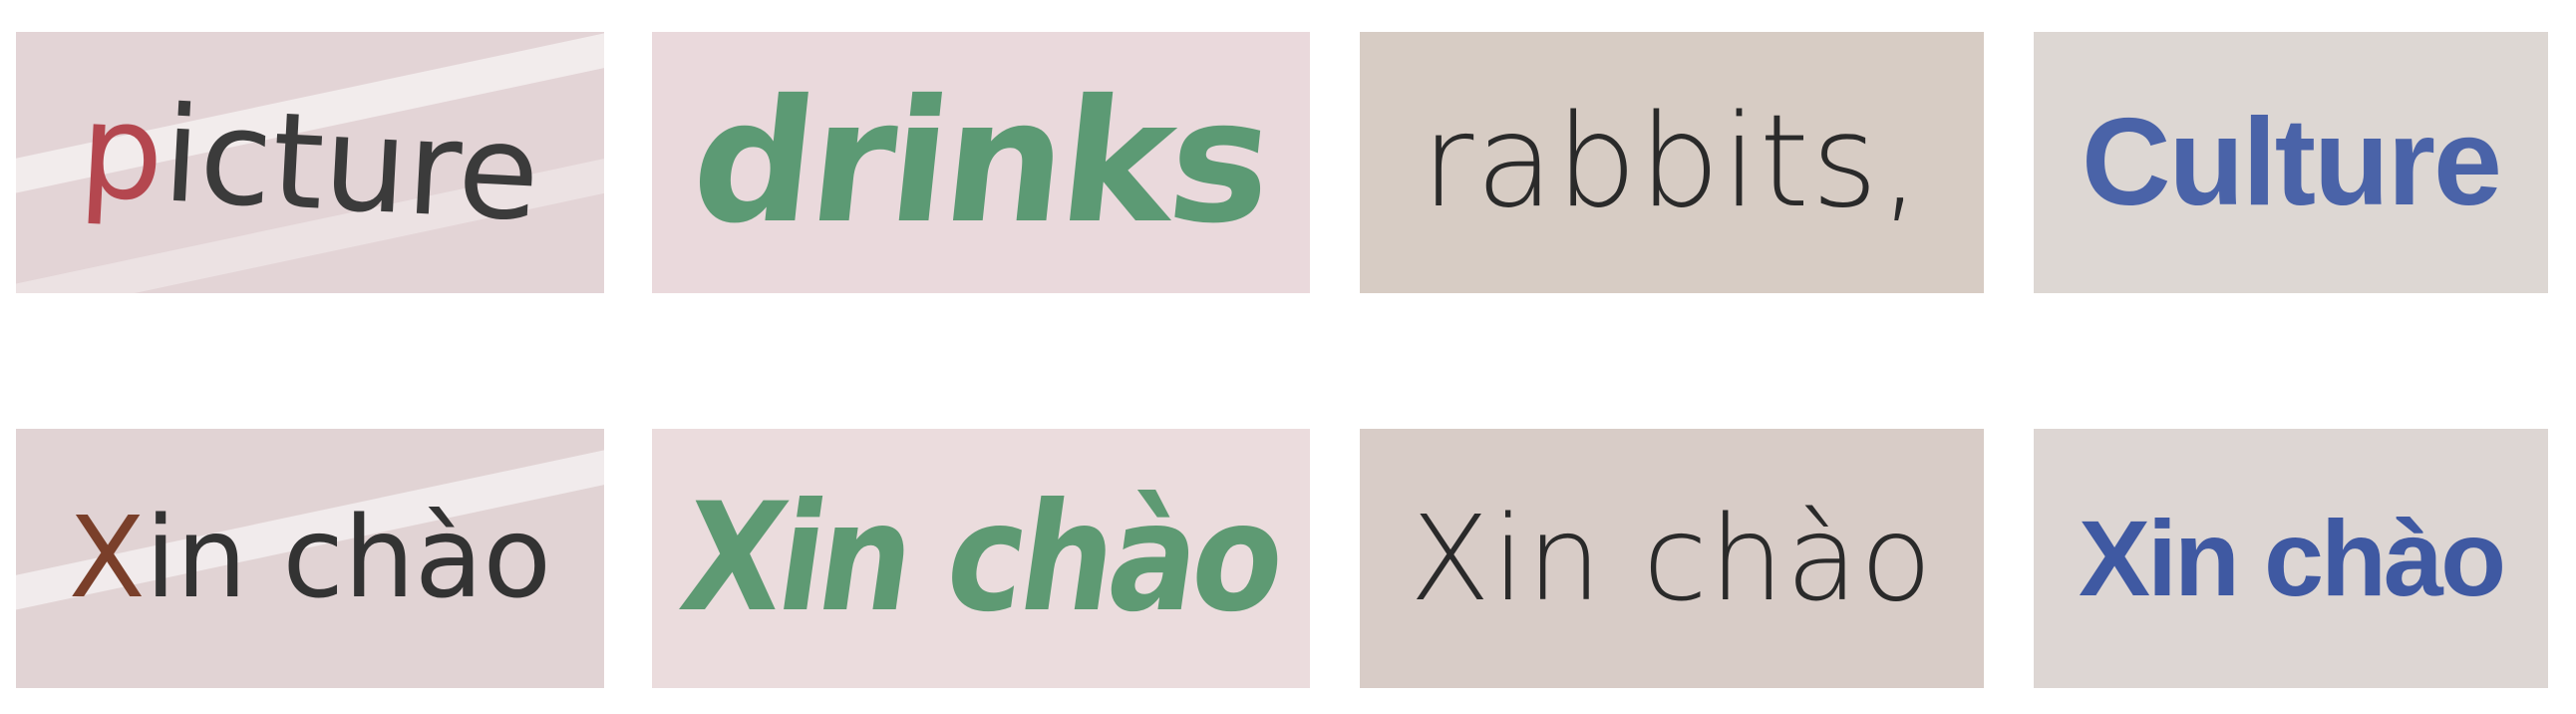  I want to click on word-rabbits: rabbits,, so click(1672, 162).